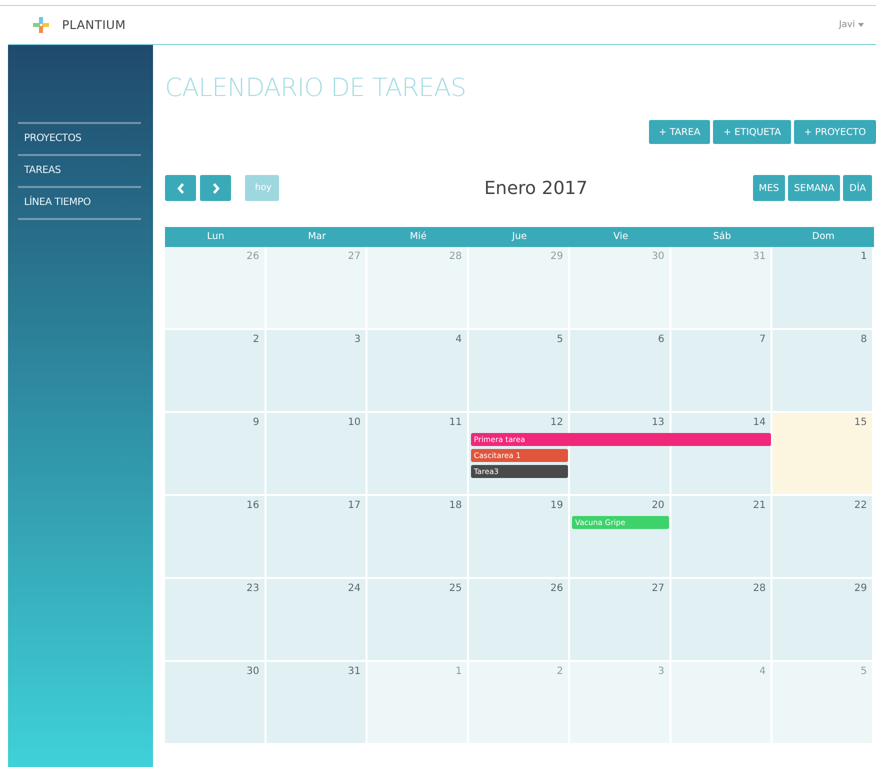  I want to click on sidebar-item: LÍNEA TIEMPO, so click(79, 204).